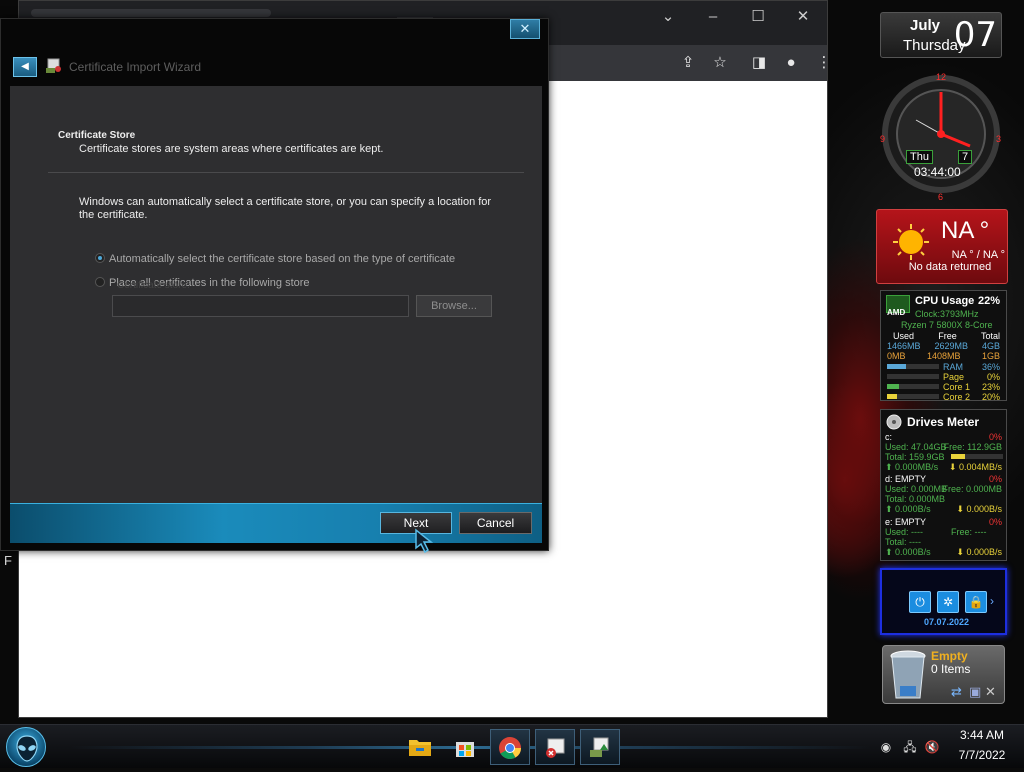 This screenshot has width=1024, height=772. Describe the element at coordinates (894, 422) in the screenshot. I see `drive-icon` at that location.